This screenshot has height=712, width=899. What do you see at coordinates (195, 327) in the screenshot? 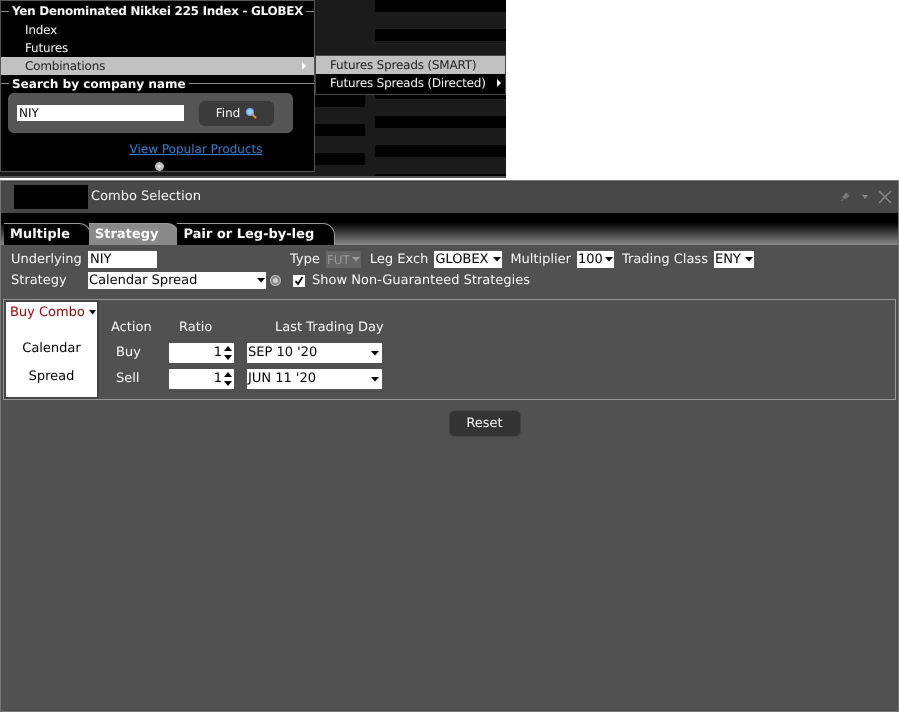
I see `column-header: Ratio` at bounding box center [195, 327].